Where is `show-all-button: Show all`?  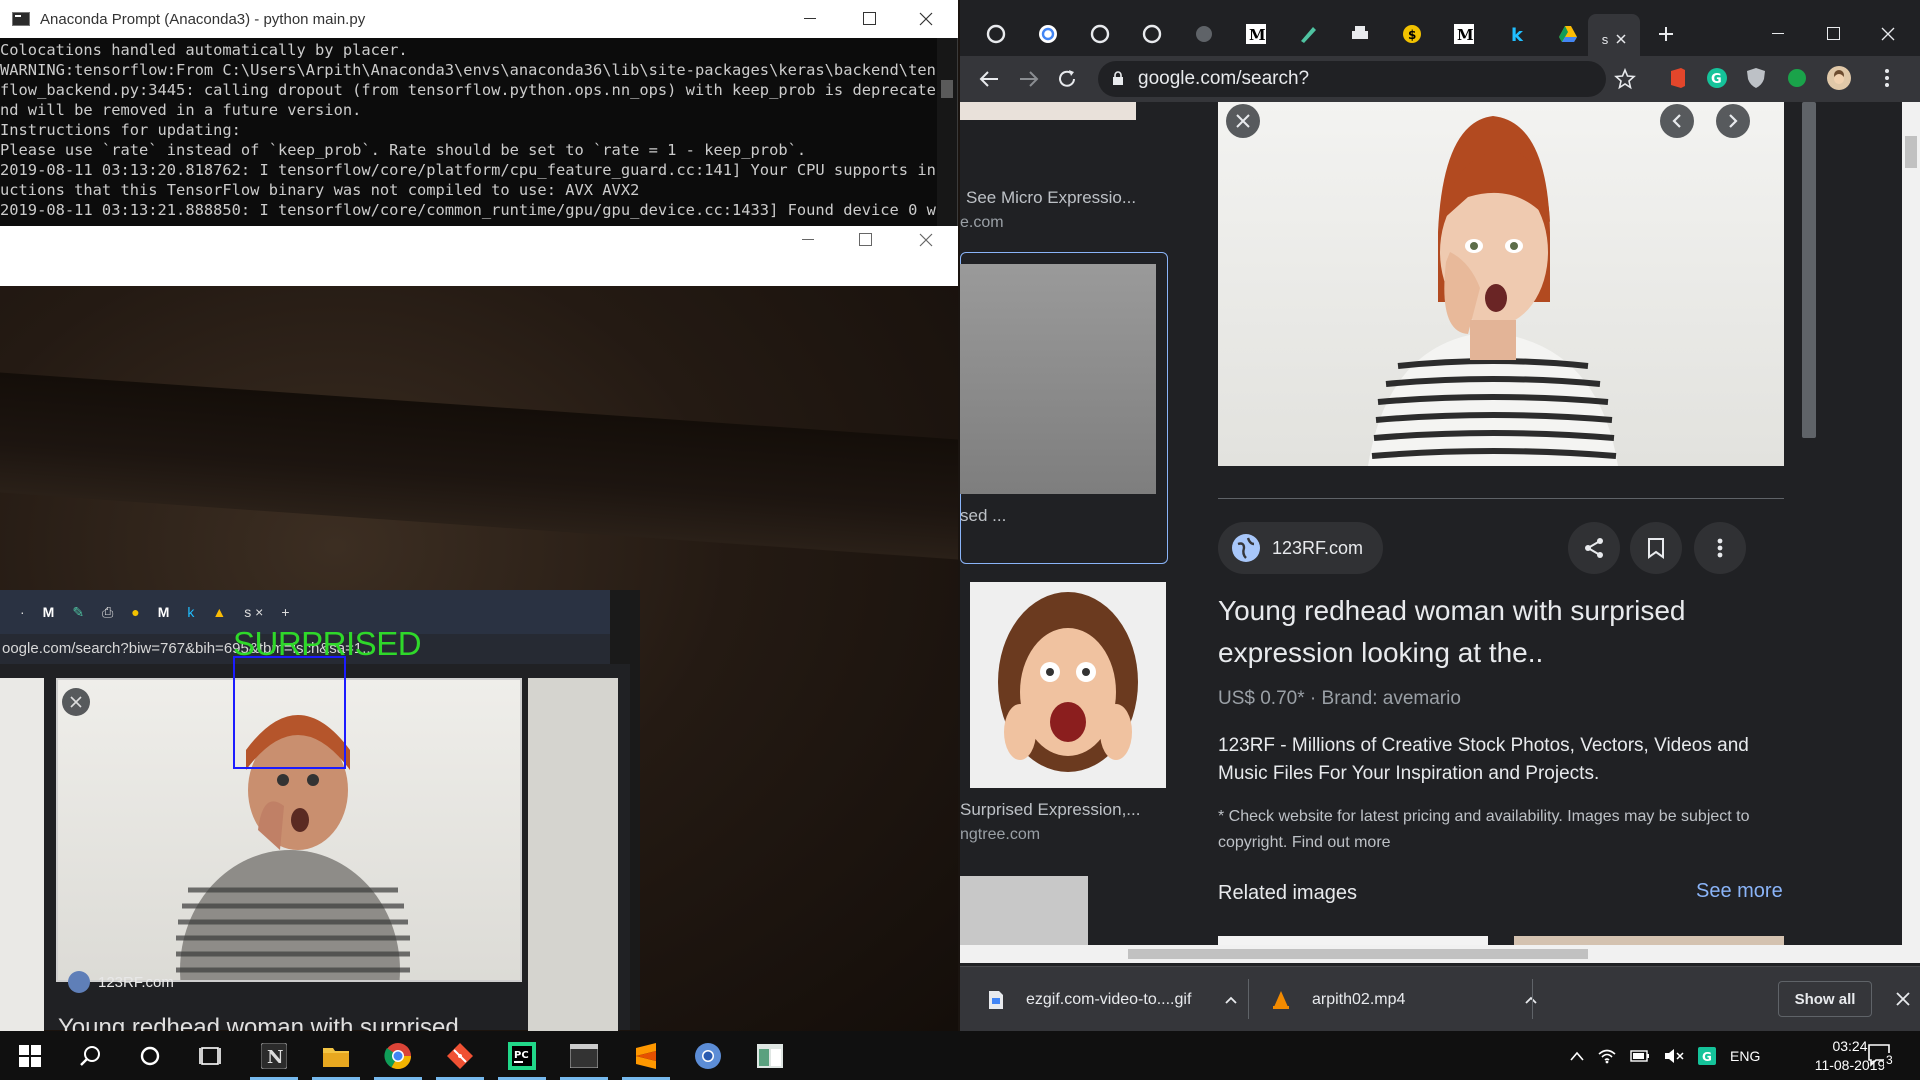
show-all-button: Show all is located at coordinates (1825, 999).